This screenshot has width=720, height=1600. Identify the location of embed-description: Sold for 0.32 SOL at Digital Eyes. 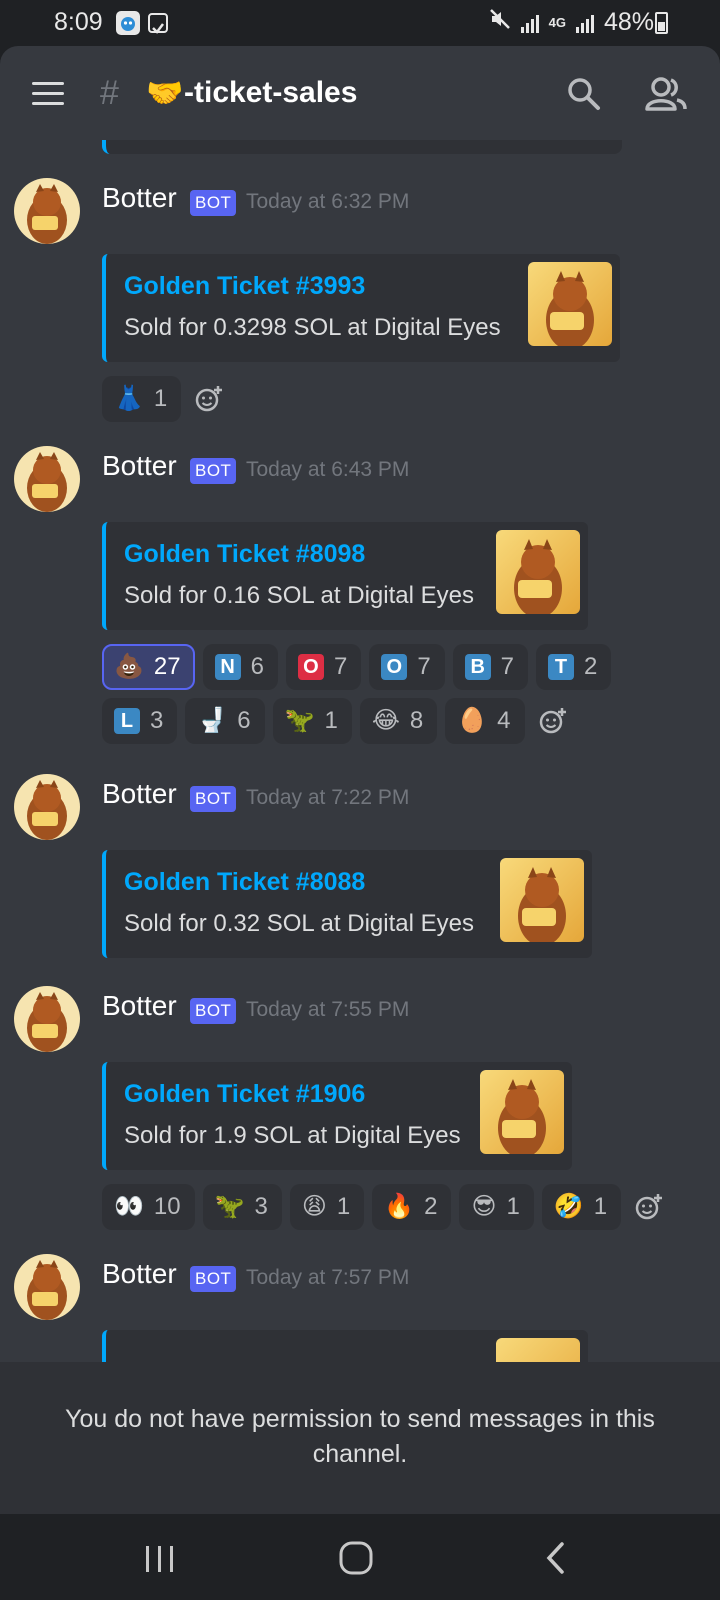
(299, 923).